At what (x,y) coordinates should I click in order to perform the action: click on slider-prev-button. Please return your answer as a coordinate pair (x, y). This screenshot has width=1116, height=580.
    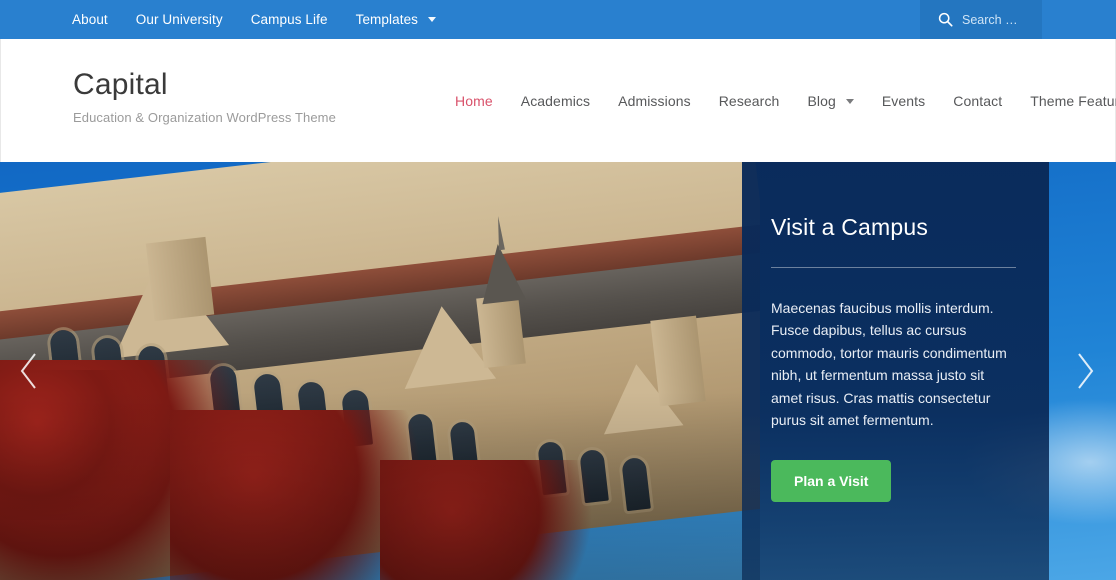
    Looking at the image, I should click on (29, 371).